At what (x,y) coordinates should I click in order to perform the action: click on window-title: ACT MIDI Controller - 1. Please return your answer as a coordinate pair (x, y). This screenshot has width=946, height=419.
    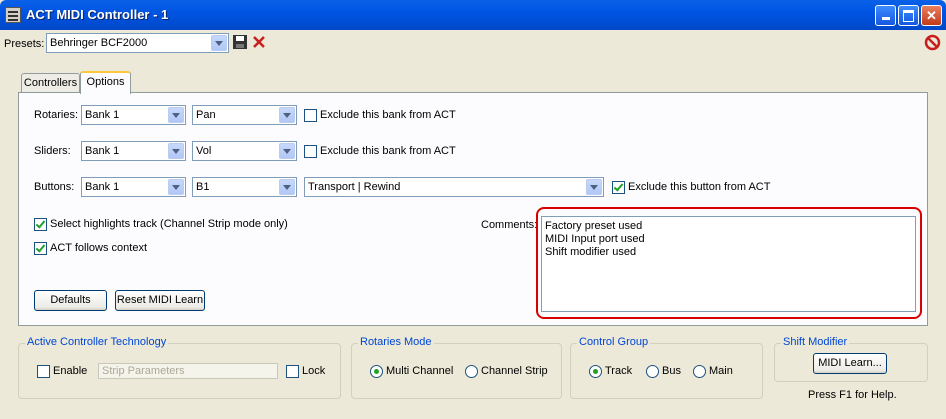
    Looking at the image, I should click on (97, 14).